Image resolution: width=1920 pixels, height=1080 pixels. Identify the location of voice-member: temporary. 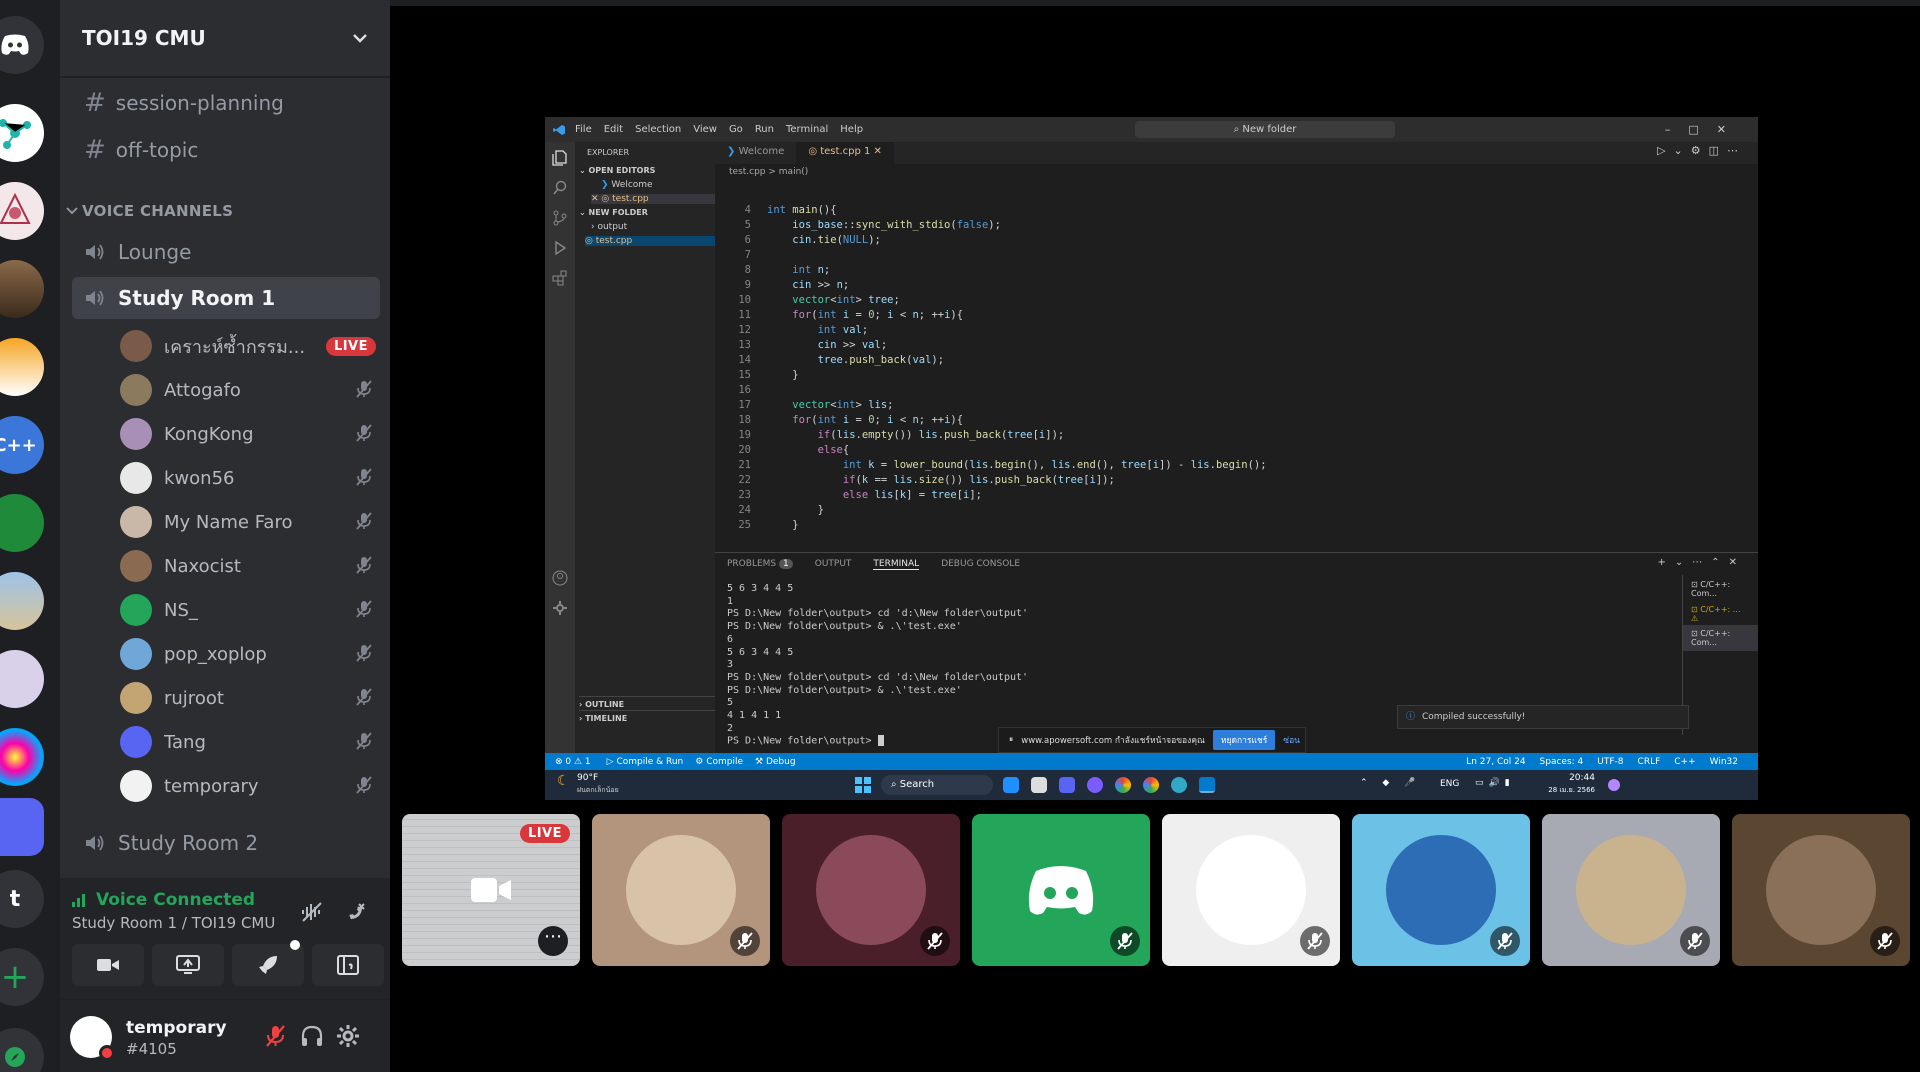
(248, 786).